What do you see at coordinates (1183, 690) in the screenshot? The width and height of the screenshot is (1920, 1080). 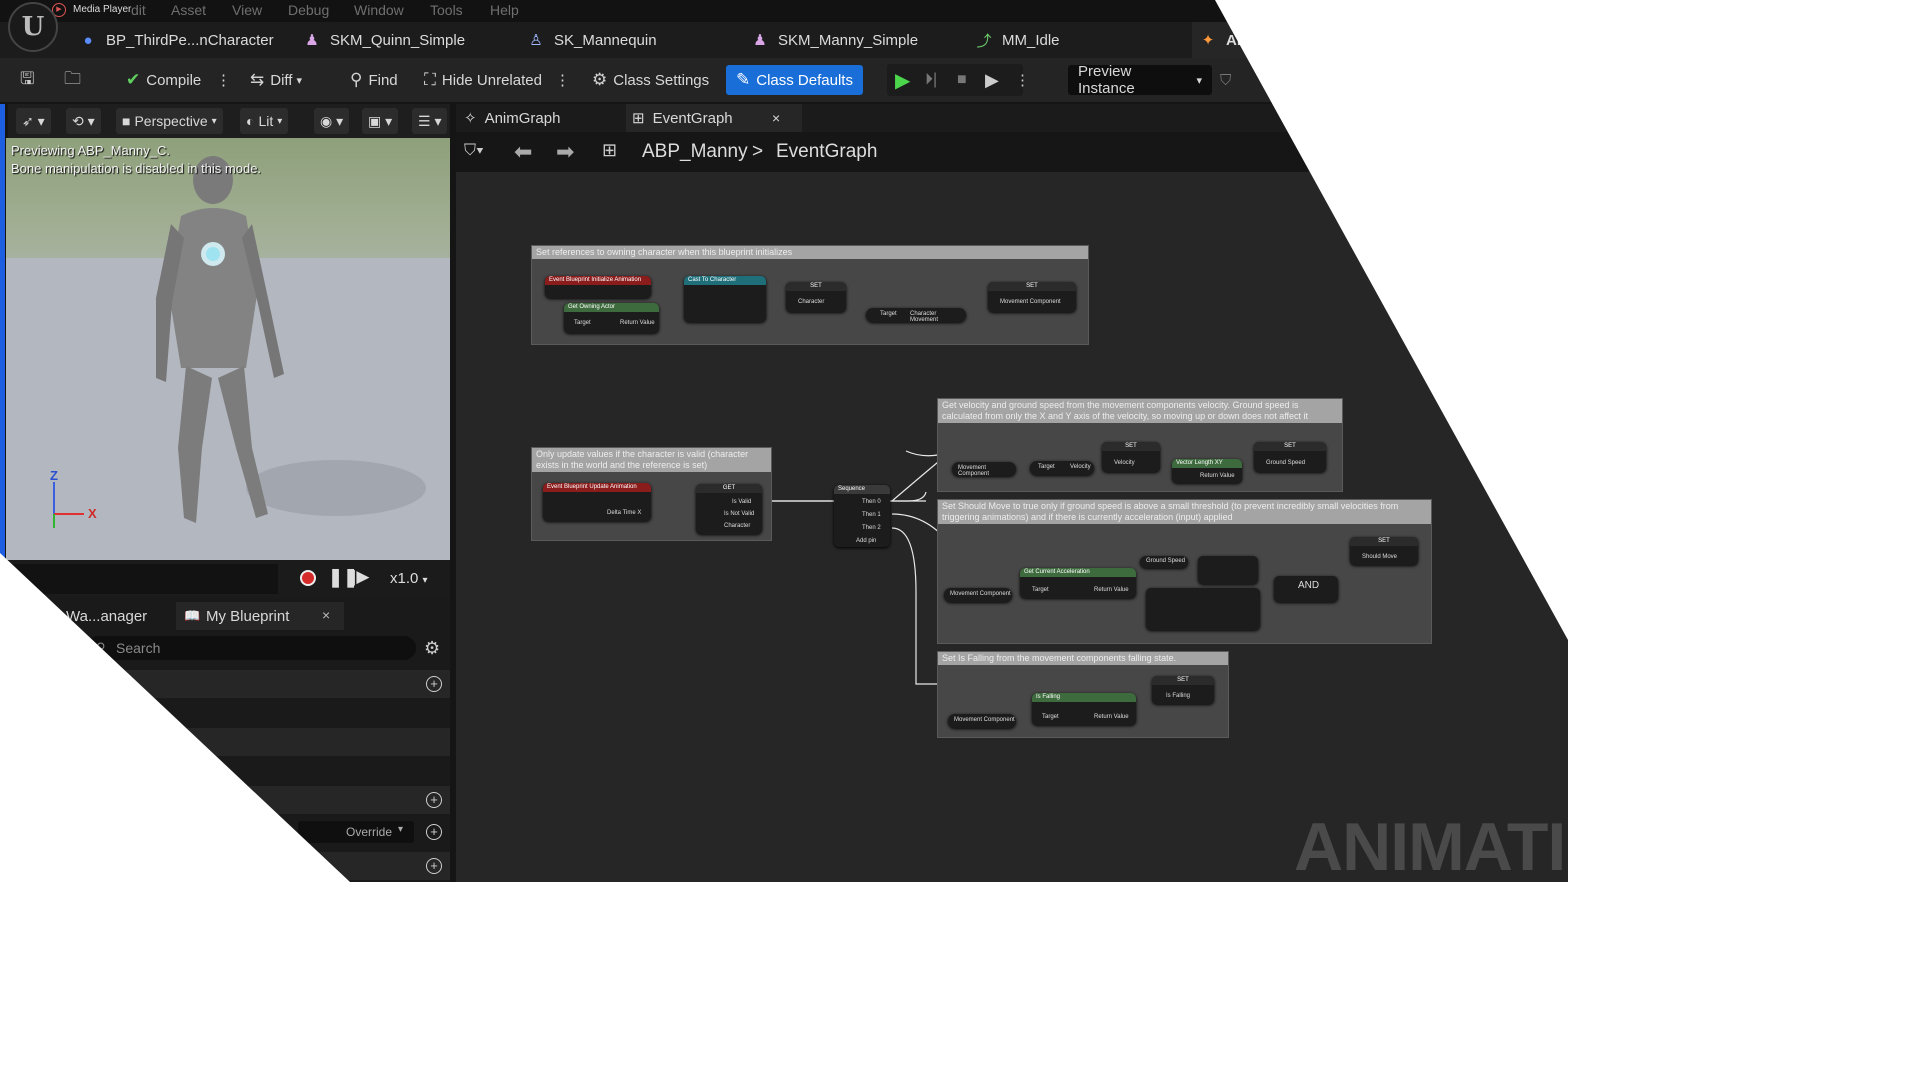 I see `set-is-falling-node: SET Is Falling` at bounding box center [1183, 690].